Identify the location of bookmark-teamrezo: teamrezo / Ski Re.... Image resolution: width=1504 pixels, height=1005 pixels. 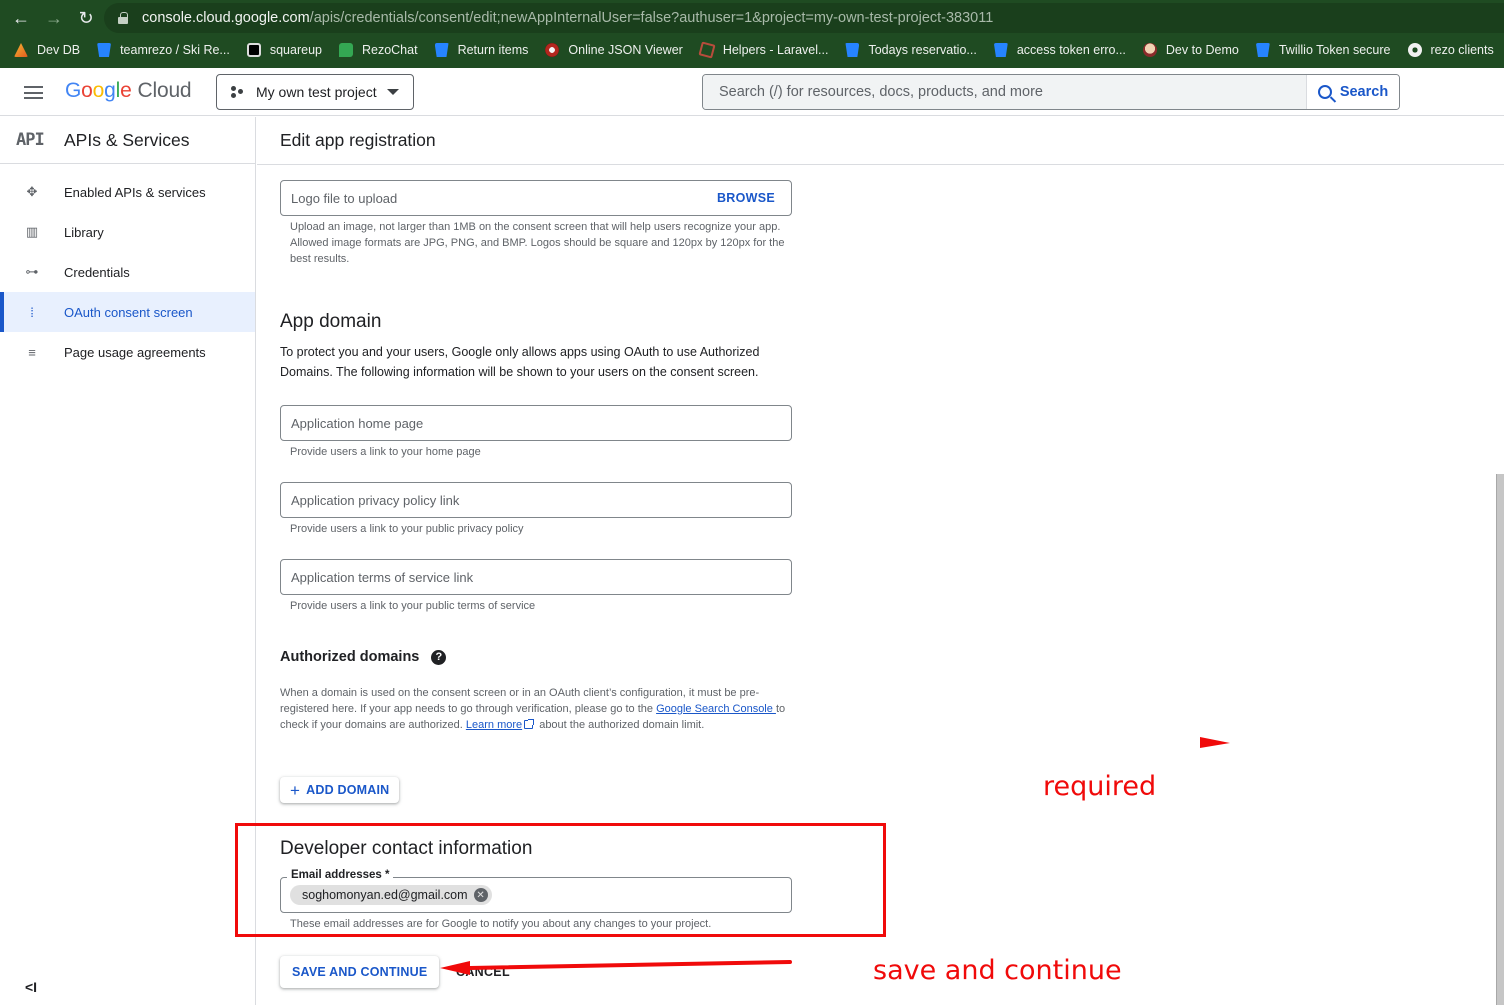
(163, 50).